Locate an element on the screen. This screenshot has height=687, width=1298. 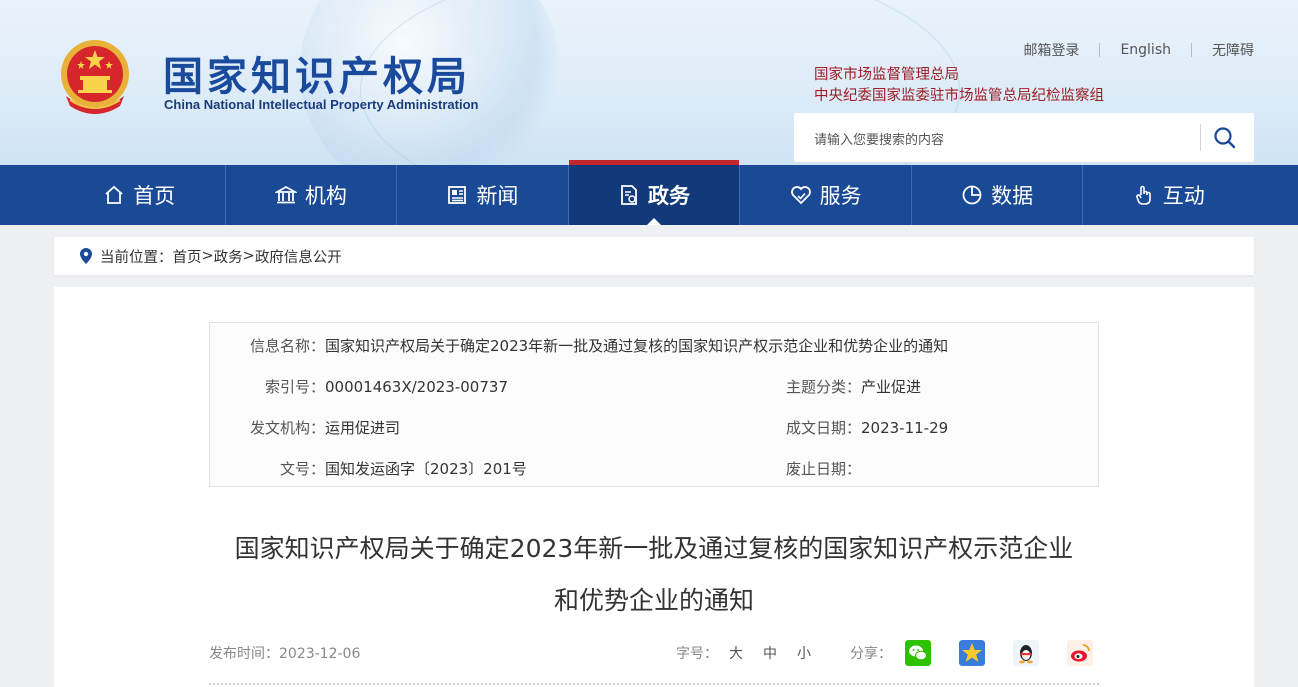
info-docno-label: 文号： is located at coordinates (302, 469).